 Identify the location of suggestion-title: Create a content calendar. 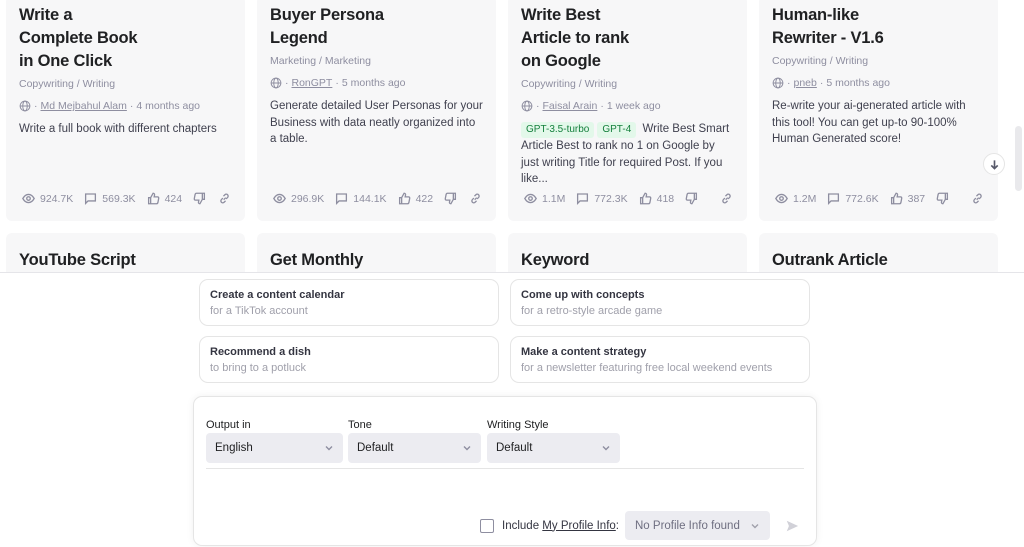
(277, 295).